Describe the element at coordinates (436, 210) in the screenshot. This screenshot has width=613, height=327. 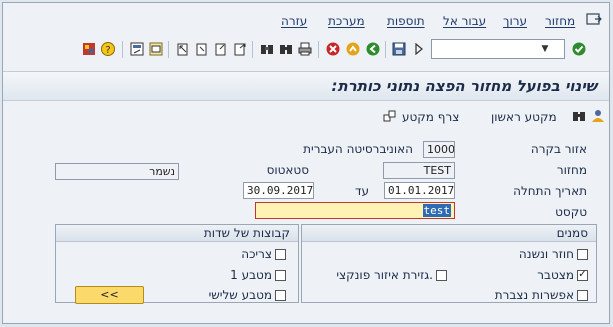
I see `text-input-value: test` at that location.